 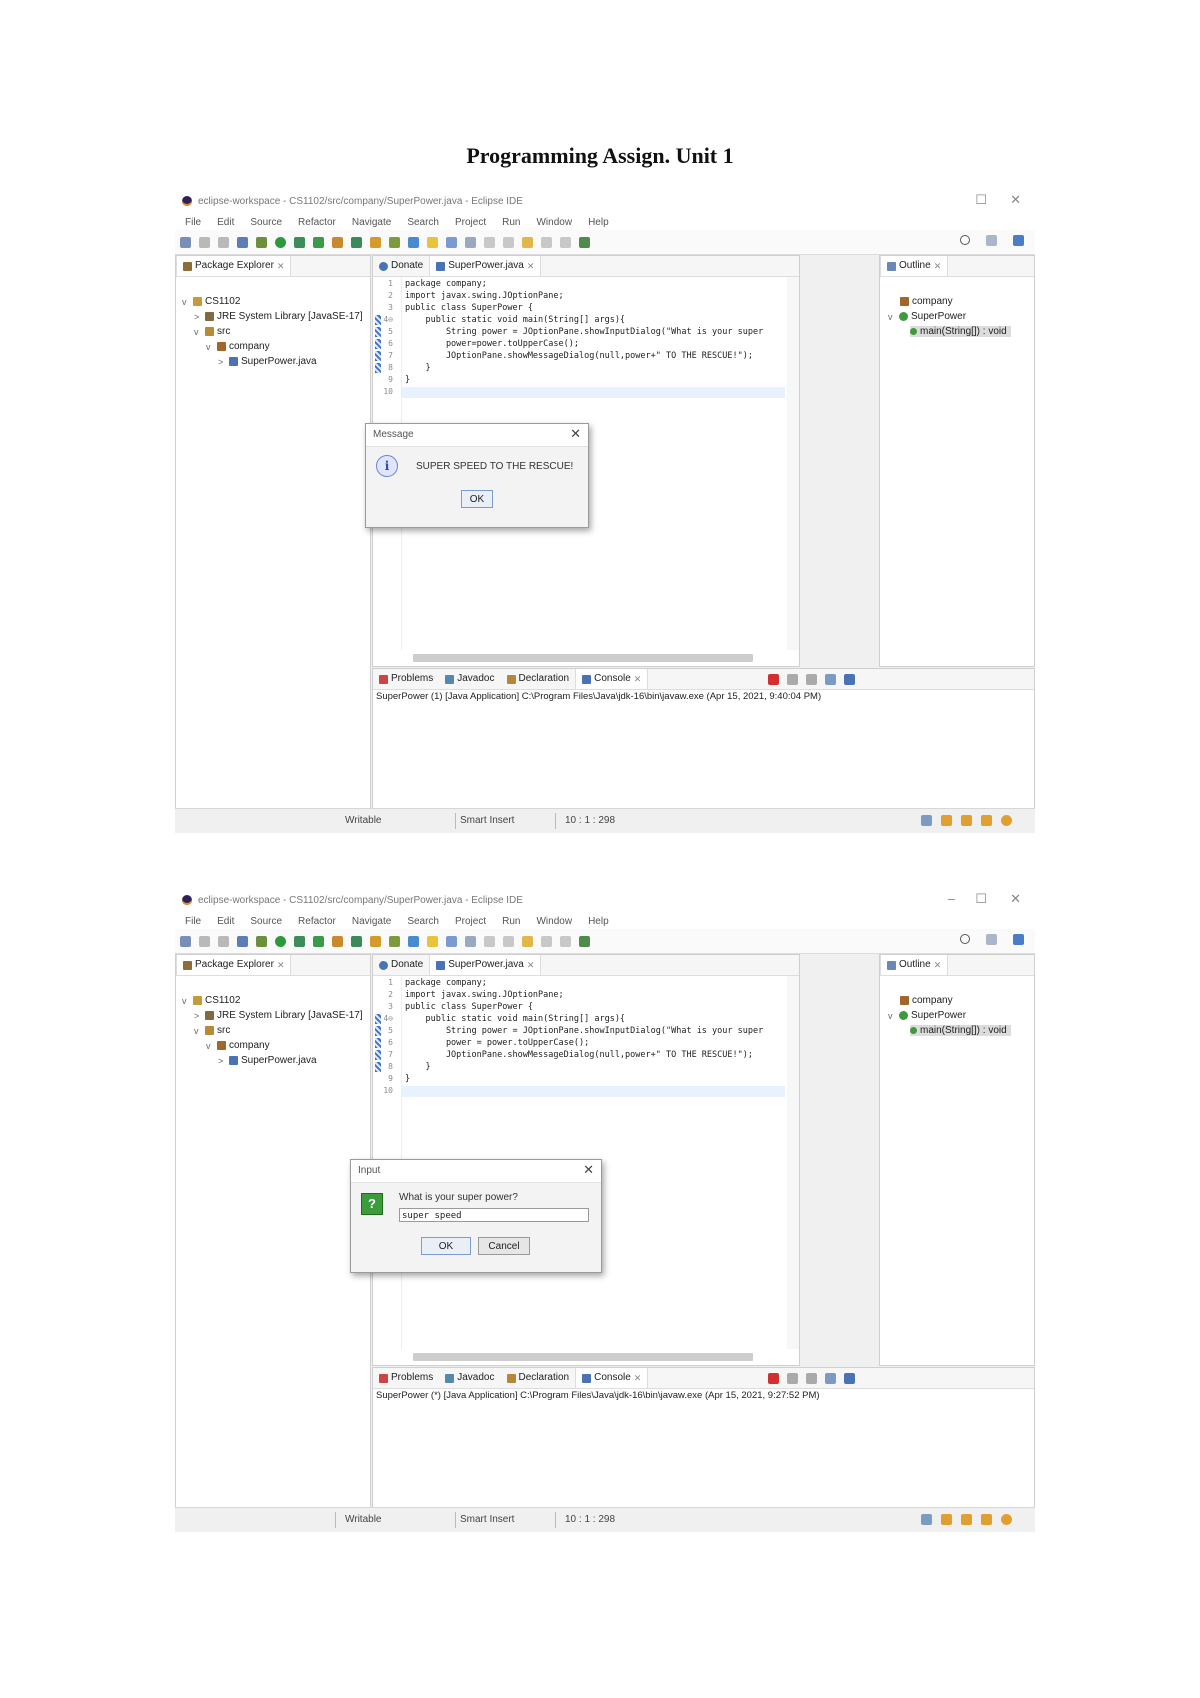 What do you see at coordinates (371, 222) in the screenshot?
I see `menu-navigate: Navigate` at bounding box center [371, 222].